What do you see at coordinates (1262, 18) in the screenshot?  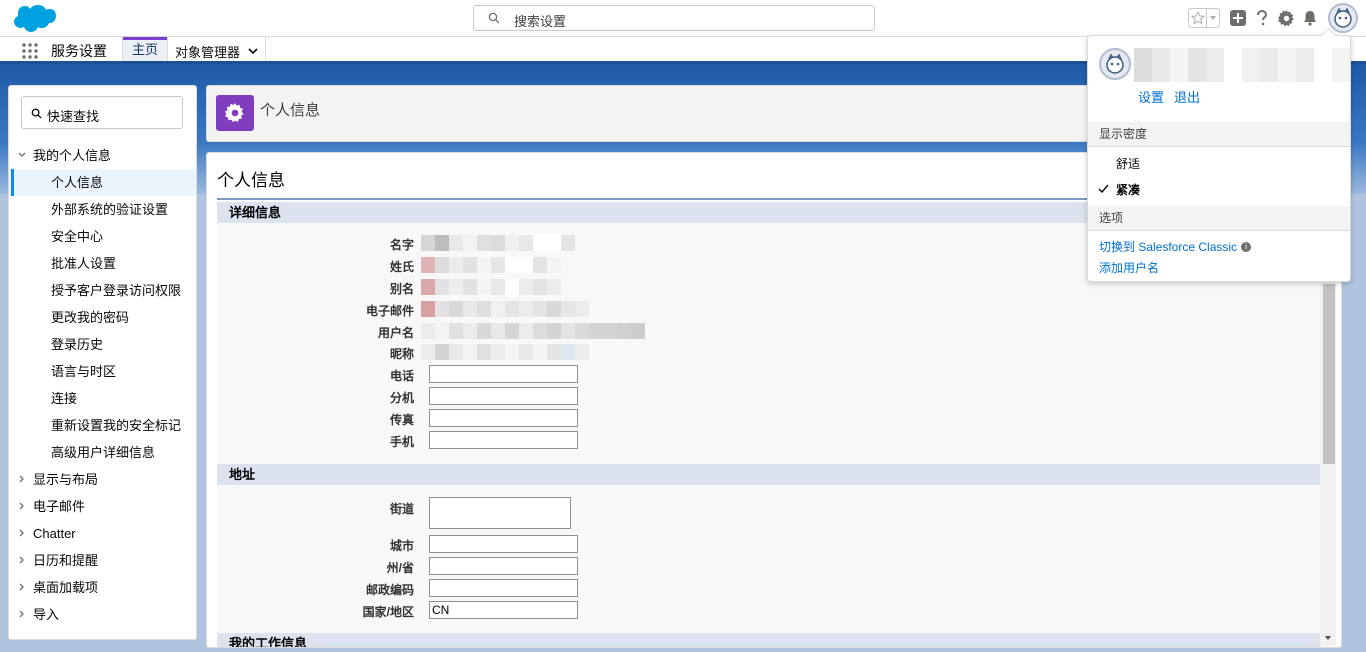 I see `help-icon` at bounding box center [1262, 18].